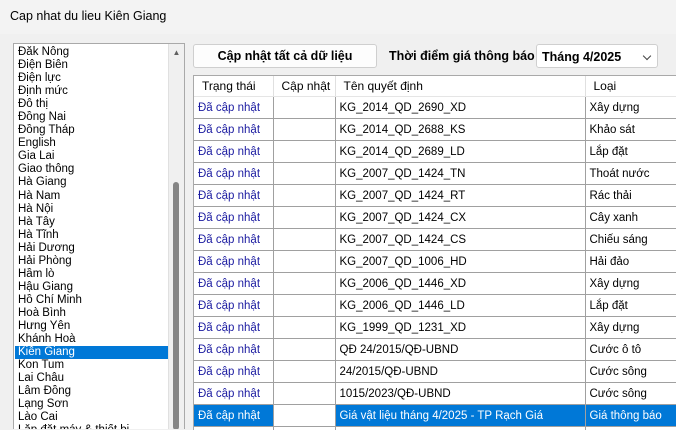 Image resolution: width=676 pixels, height=430 pixels. What do you see at coordinates (460, 372) in the screenshot?
I see `decision-name-cell: 24/2015/QĐ-UBND` at bounding box center [460, 372].